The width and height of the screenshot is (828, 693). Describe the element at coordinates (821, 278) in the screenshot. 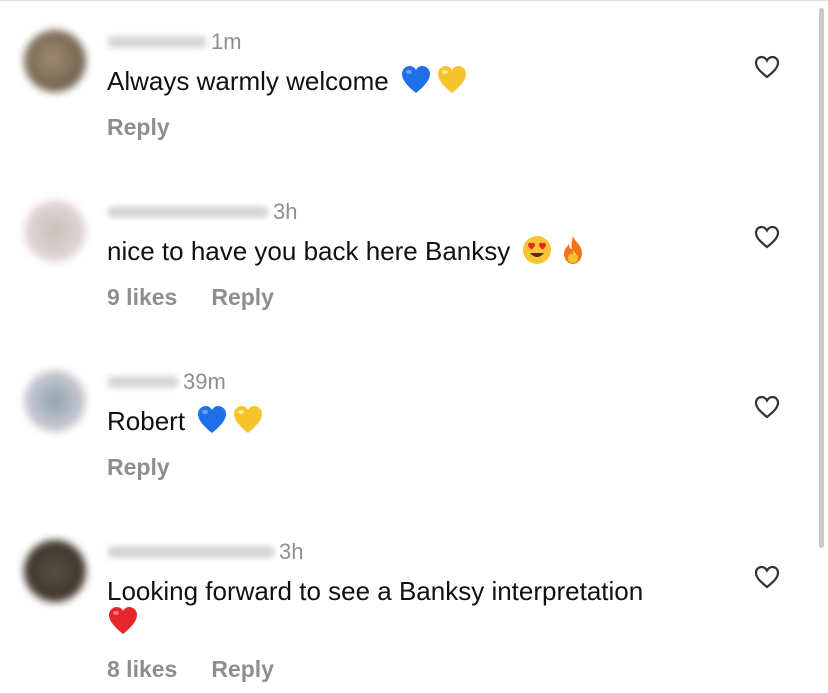

I see `scrollbar` at that location.